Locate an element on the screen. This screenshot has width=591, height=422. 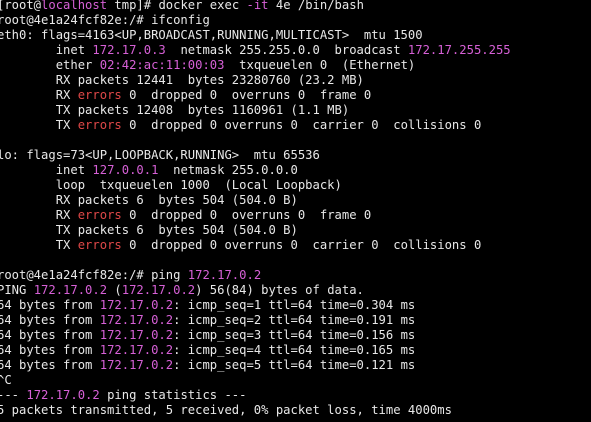
terminal-text: ping statistics --- is located at coordinates (173, 395).